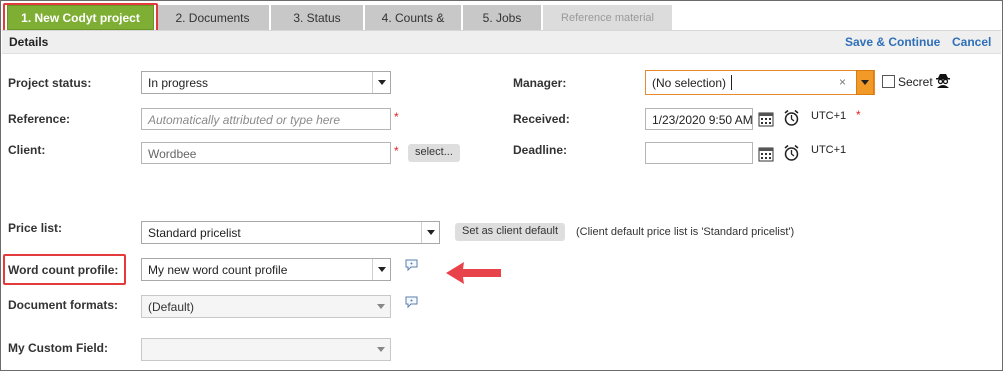 The height and width of the screenshot is (371, 1003). I want to click on client-label: Client:, so click(27, 150).